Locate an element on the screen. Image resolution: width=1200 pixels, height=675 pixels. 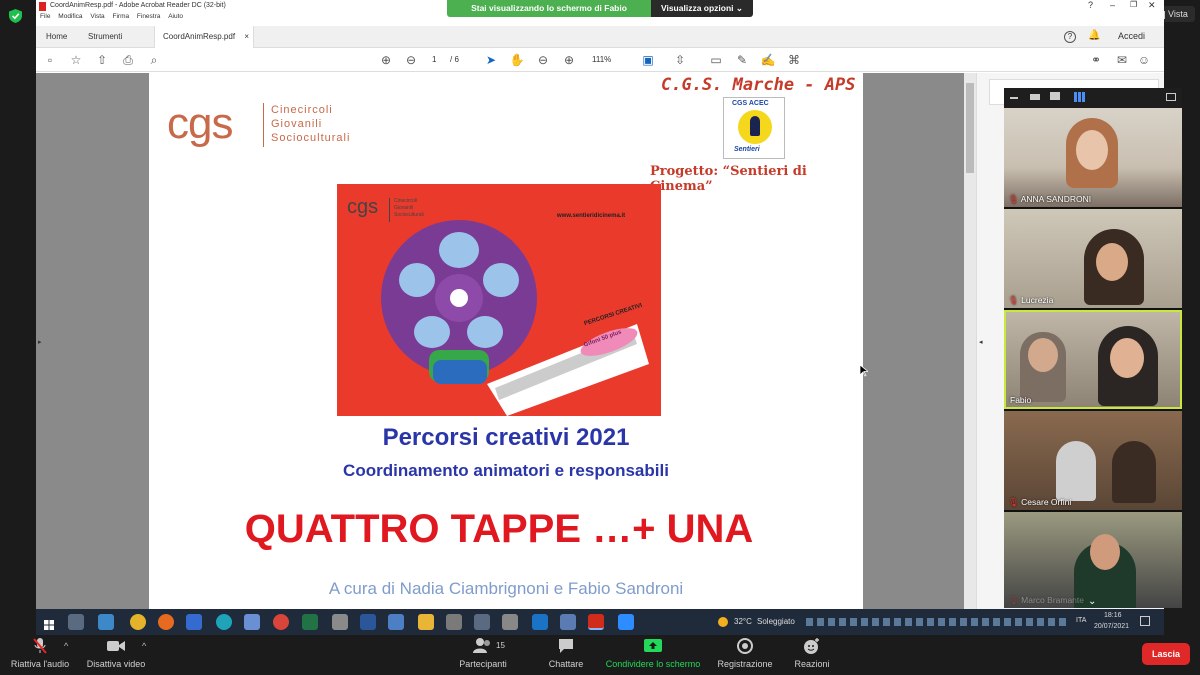
store-icon is located at coordinates (340, 622).